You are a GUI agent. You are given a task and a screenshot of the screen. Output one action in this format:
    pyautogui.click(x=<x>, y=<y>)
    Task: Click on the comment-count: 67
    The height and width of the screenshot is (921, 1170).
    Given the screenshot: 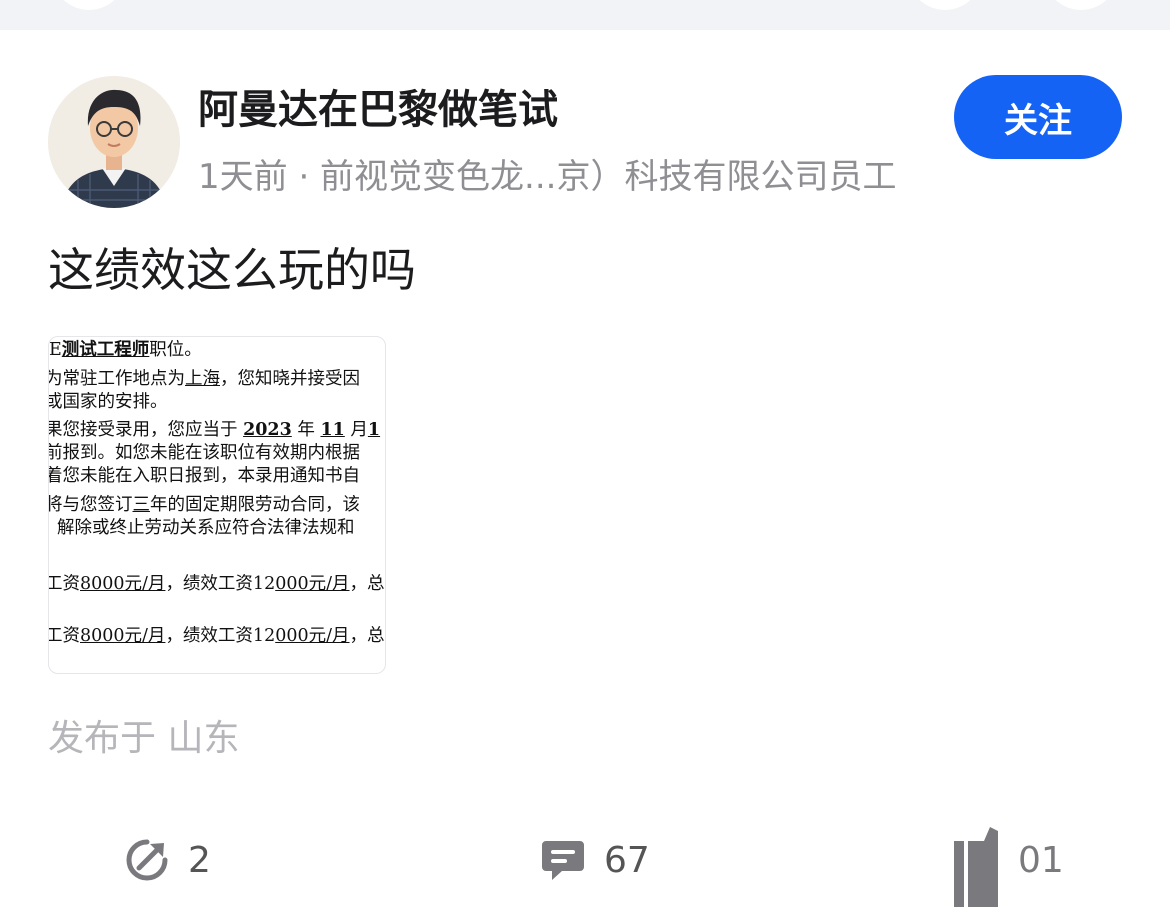 What is the action you would take?
    pyautogui.click(x=627, y=860)
    